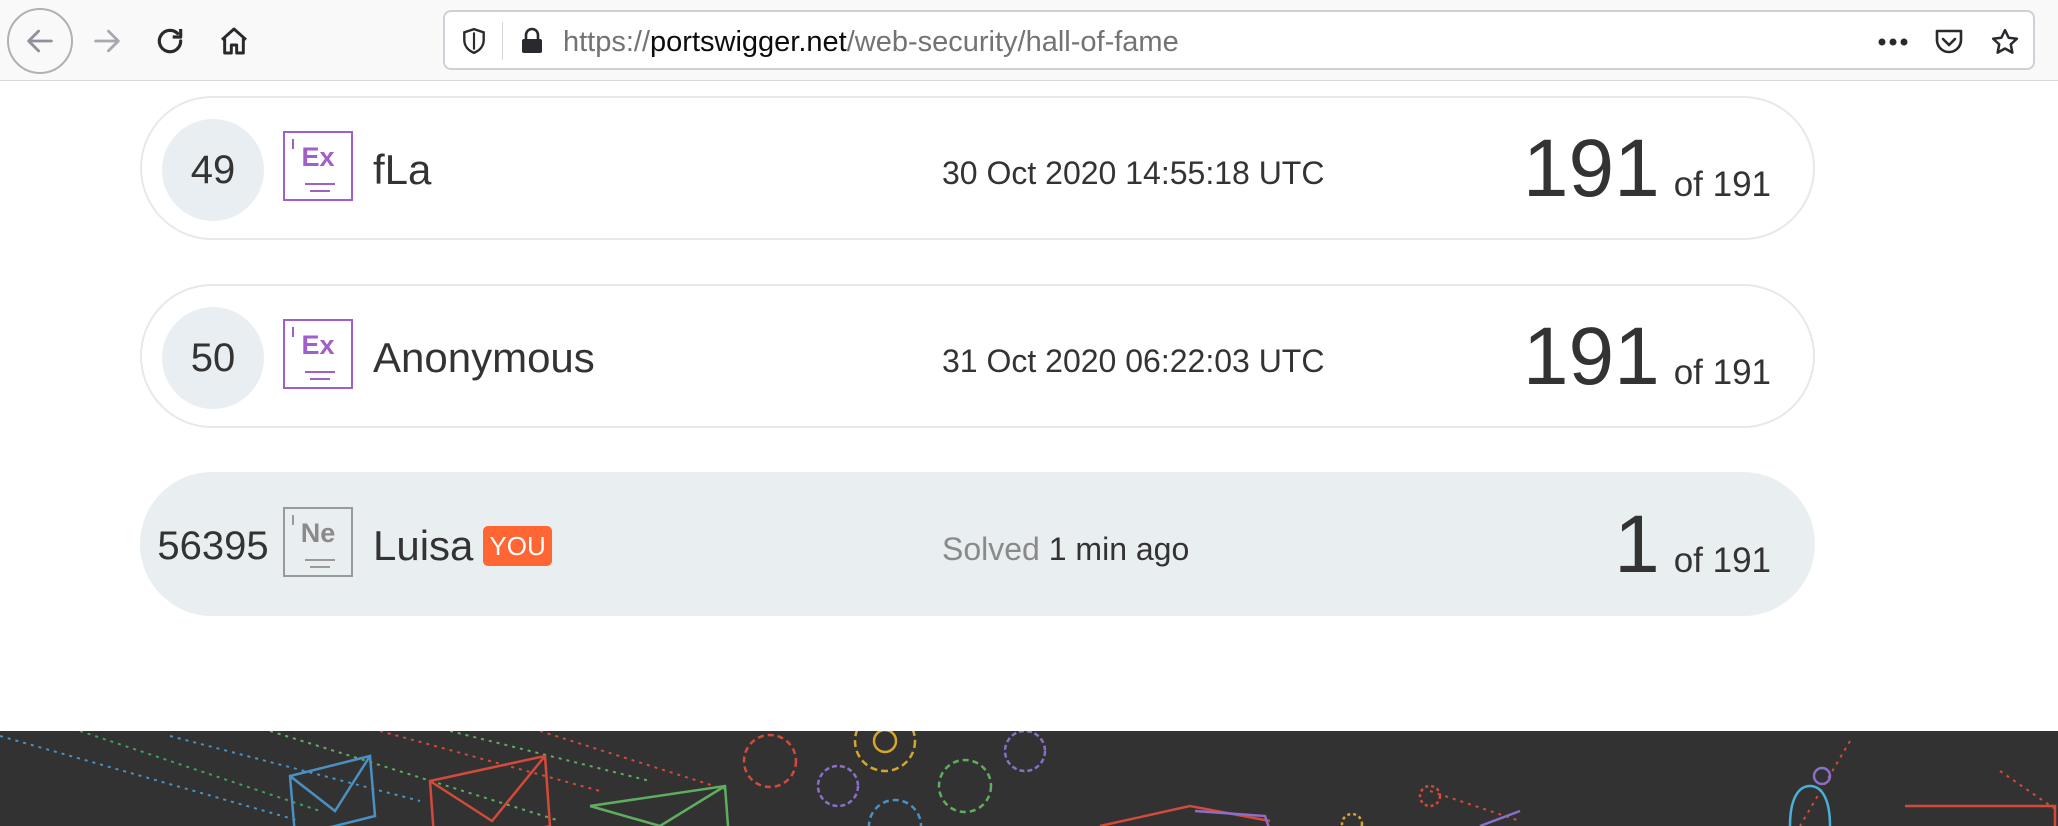  I want to click on url-separator, so click(502, 41).